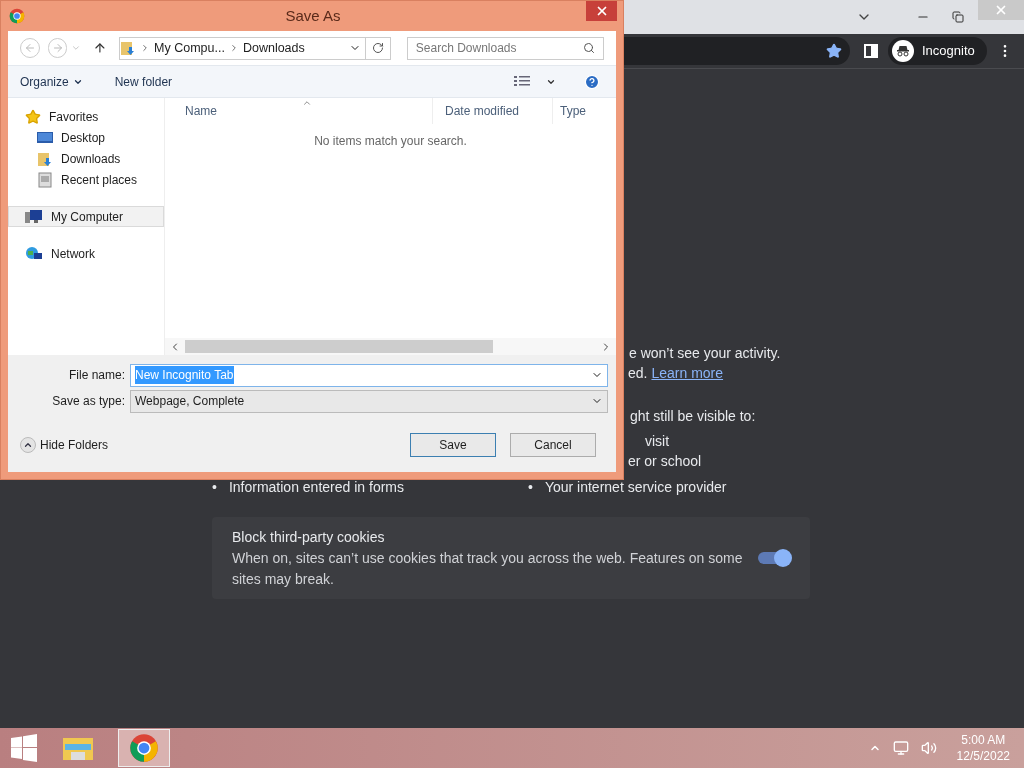  I want to click on navigation-item: Favorites, so click(86, 116).